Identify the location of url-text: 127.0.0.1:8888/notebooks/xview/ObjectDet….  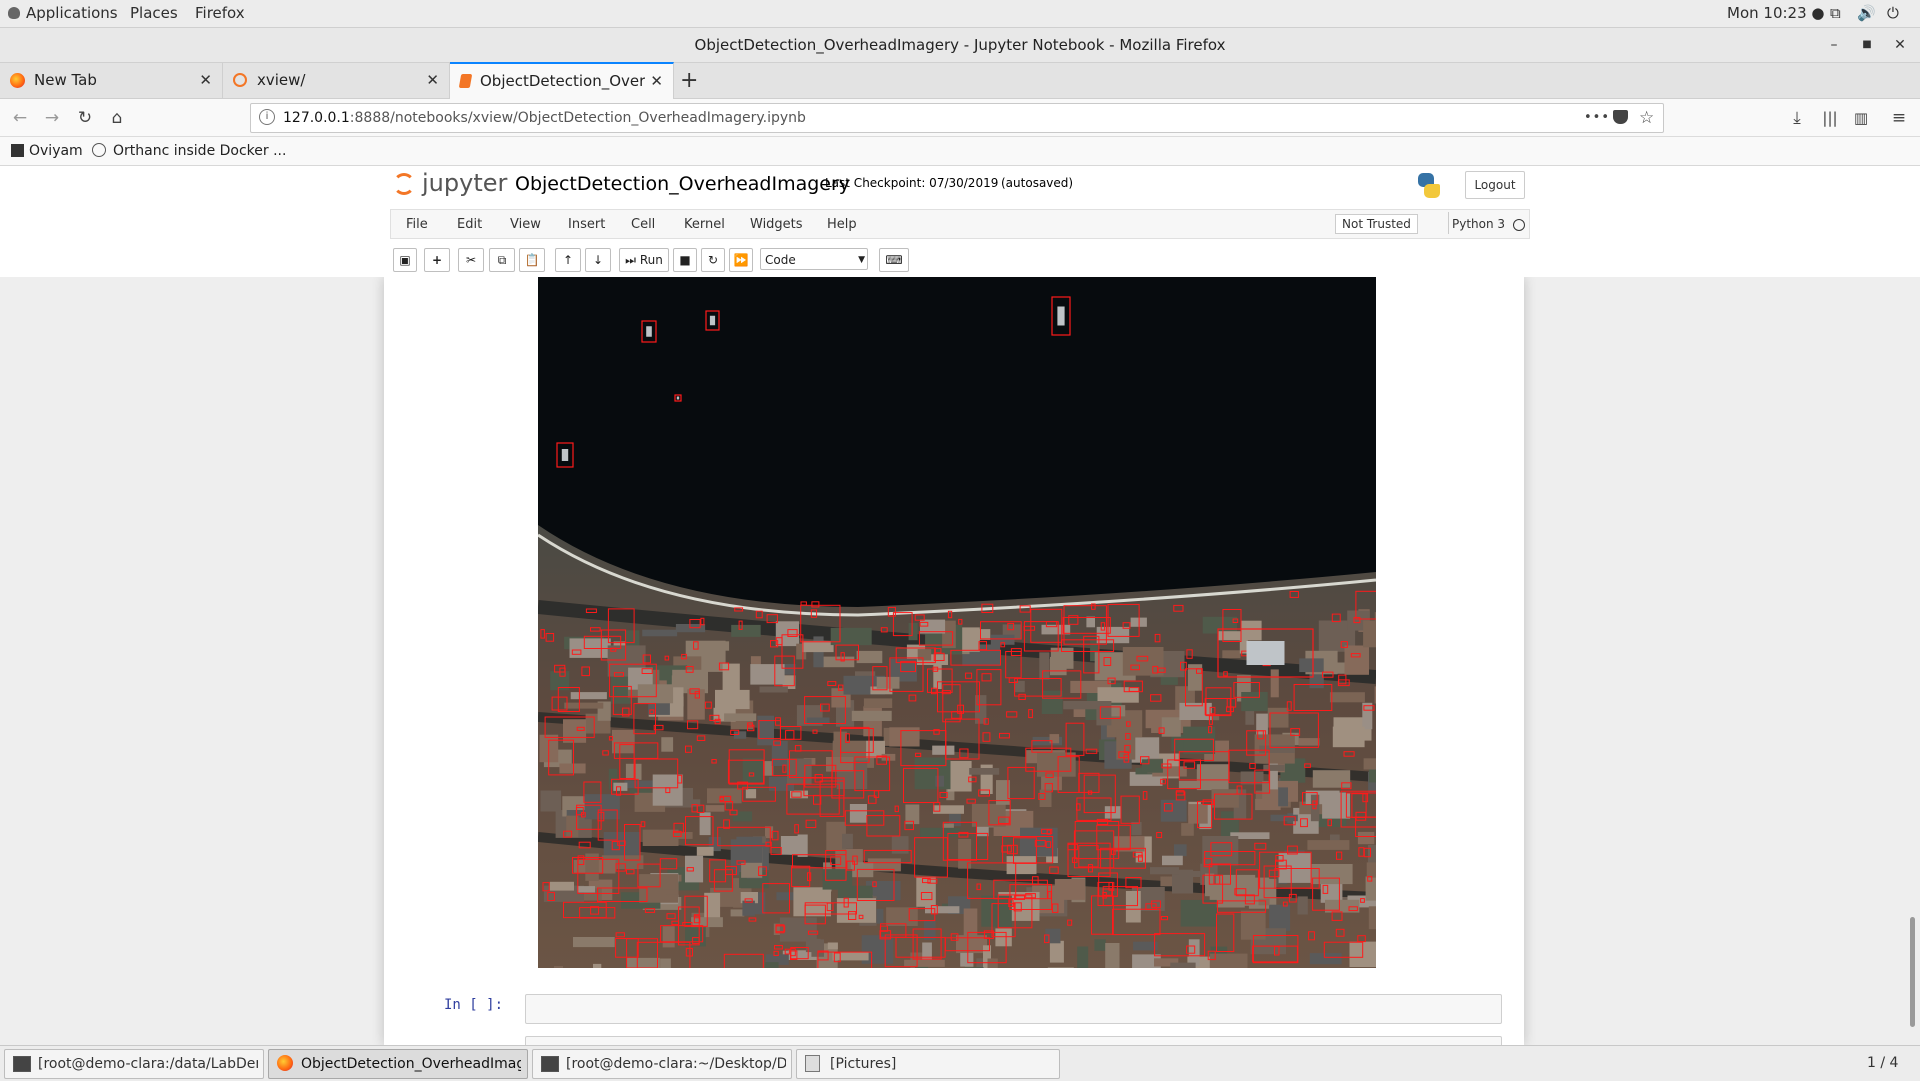
(544, 118).